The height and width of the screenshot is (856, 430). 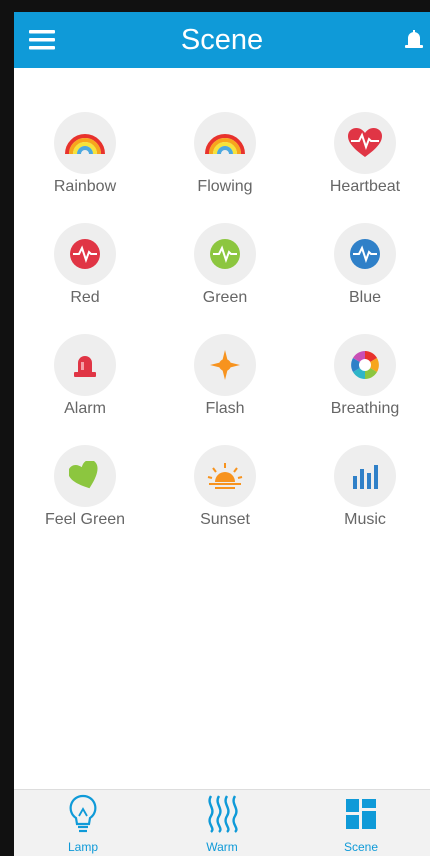 I want to click on breathing-pinwheel-icon, so click(x=365, y=365).